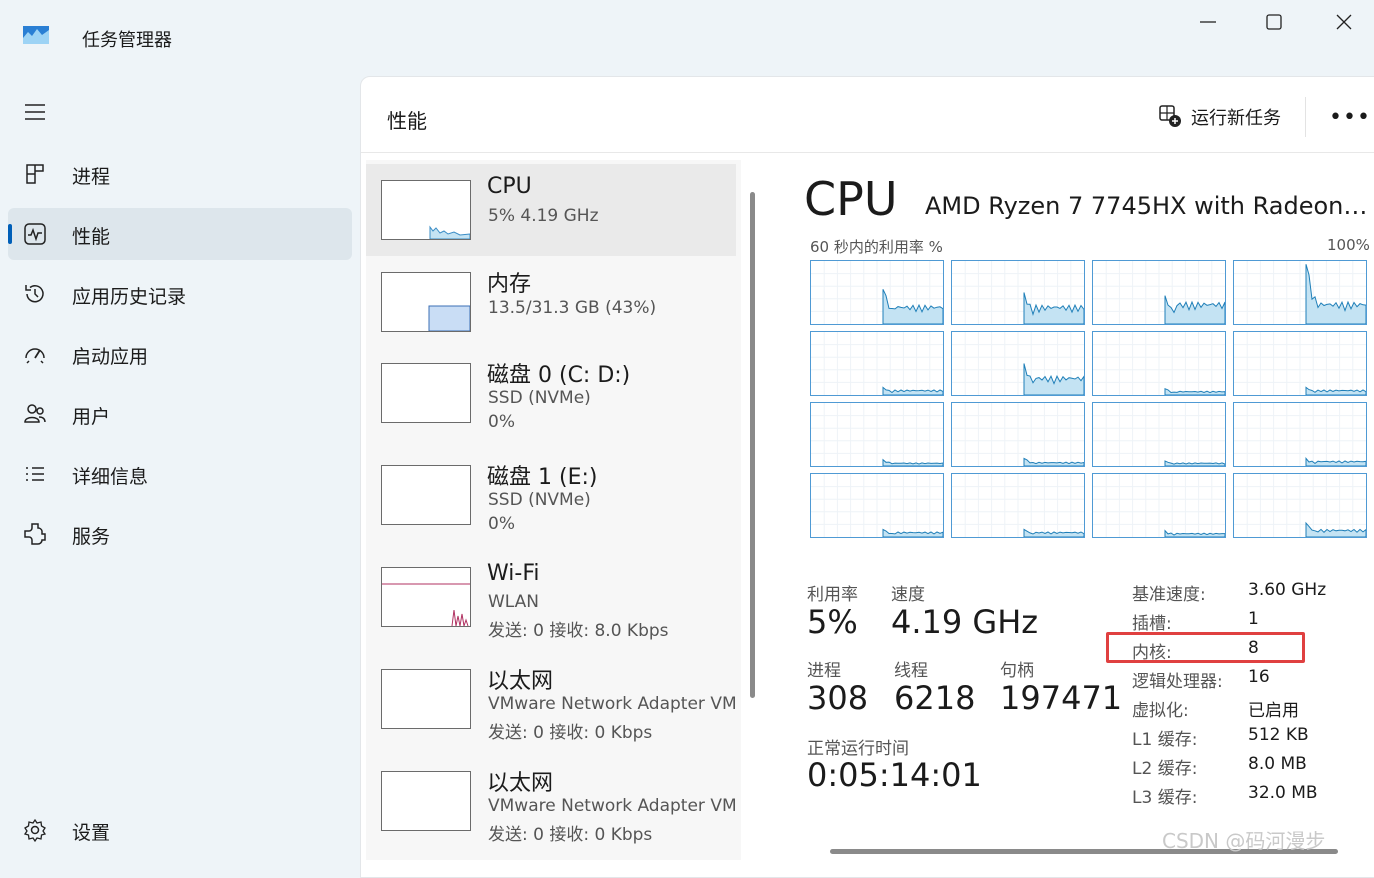 The image size is (1374, 878). Describe the element at coordinates (180, 474) in the screenshot. I see `sidebar-item-details: 详细信息` at that location.